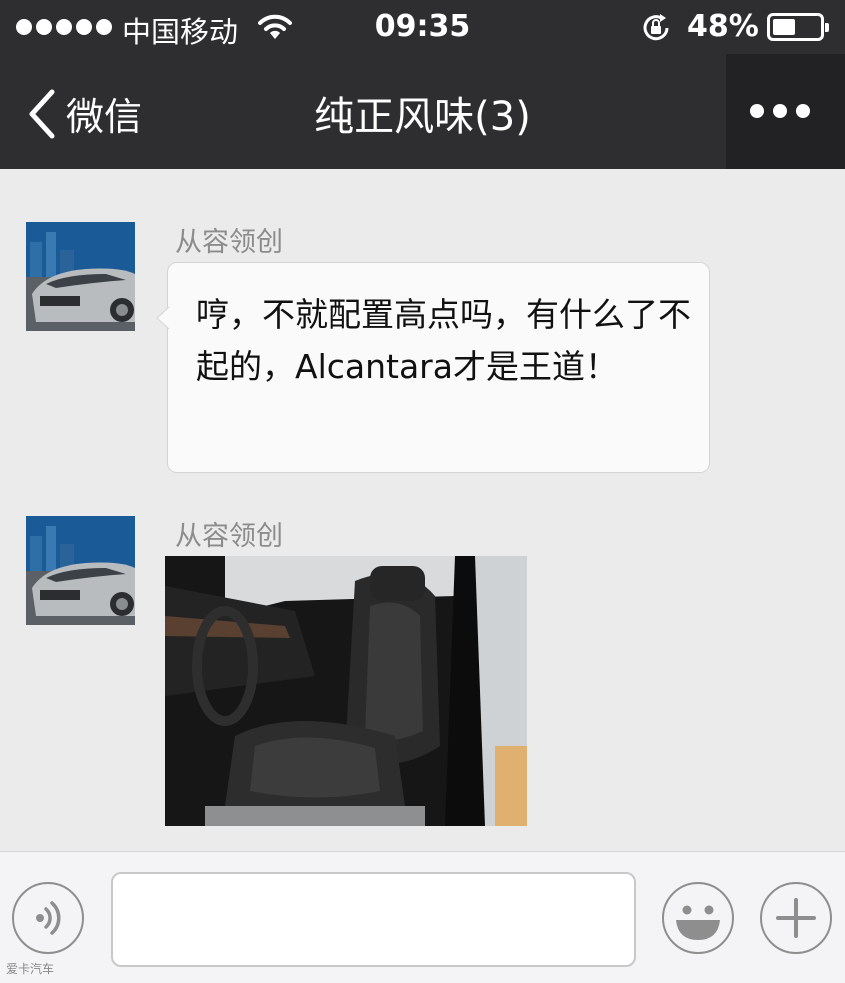 The height and width of the screenshot is (983, 845). I want to click on plus-button, so click(796, 918).